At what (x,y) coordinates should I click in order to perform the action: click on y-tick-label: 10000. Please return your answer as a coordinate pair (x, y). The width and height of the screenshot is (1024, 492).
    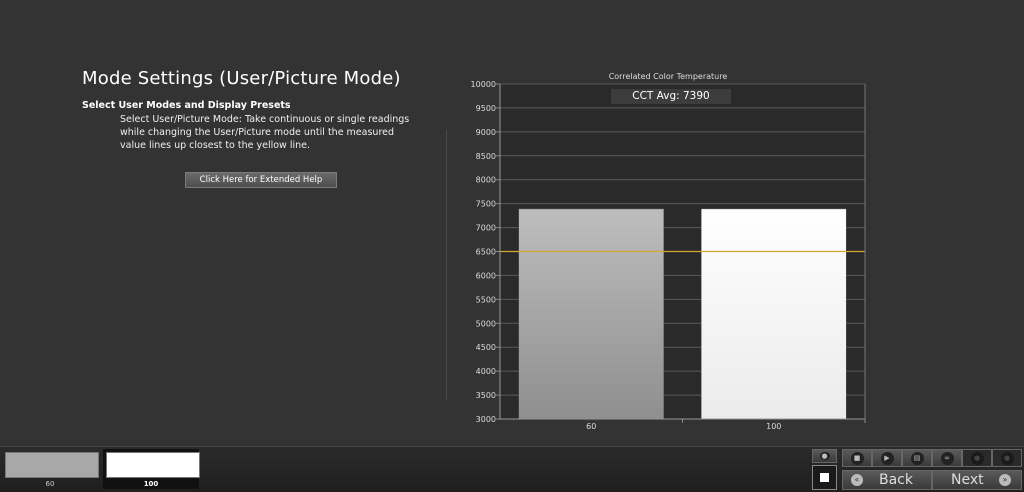
    Looking at the image, I should click on (483, 84).